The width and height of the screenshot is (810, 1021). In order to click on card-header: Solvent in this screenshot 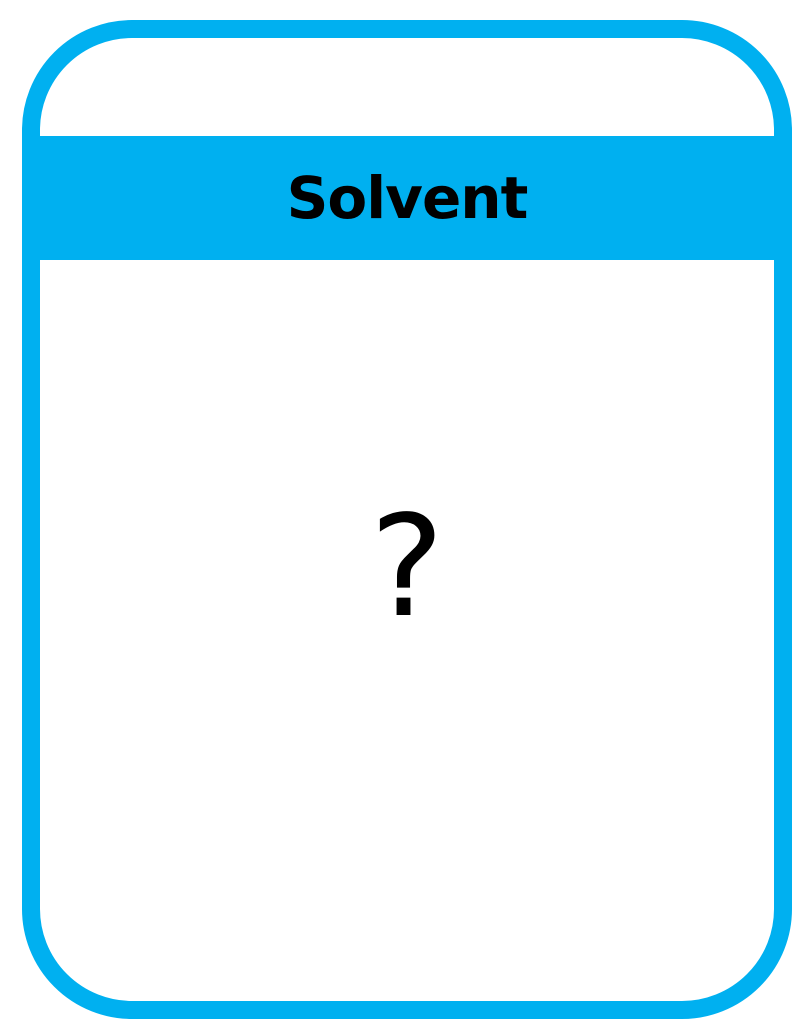, I will do `click(407, 198)`.